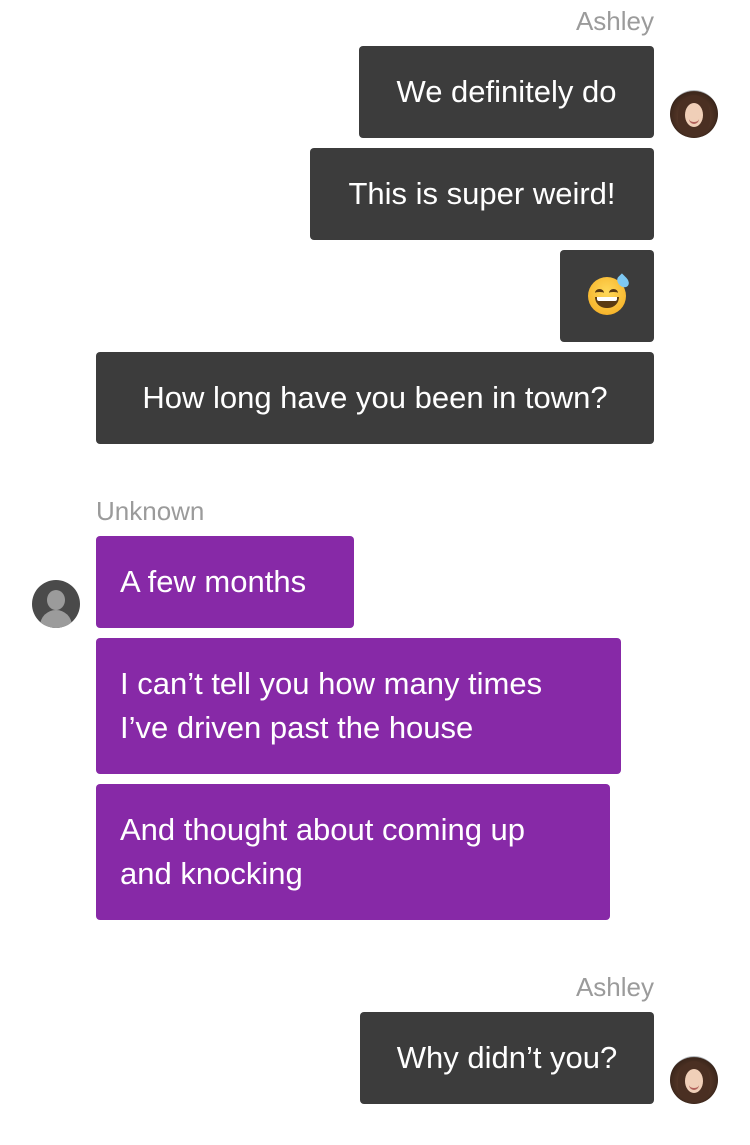 The width and height of the screenshot is (750, 1145). I want to click on avatar-head-shape, so click(56, 600).